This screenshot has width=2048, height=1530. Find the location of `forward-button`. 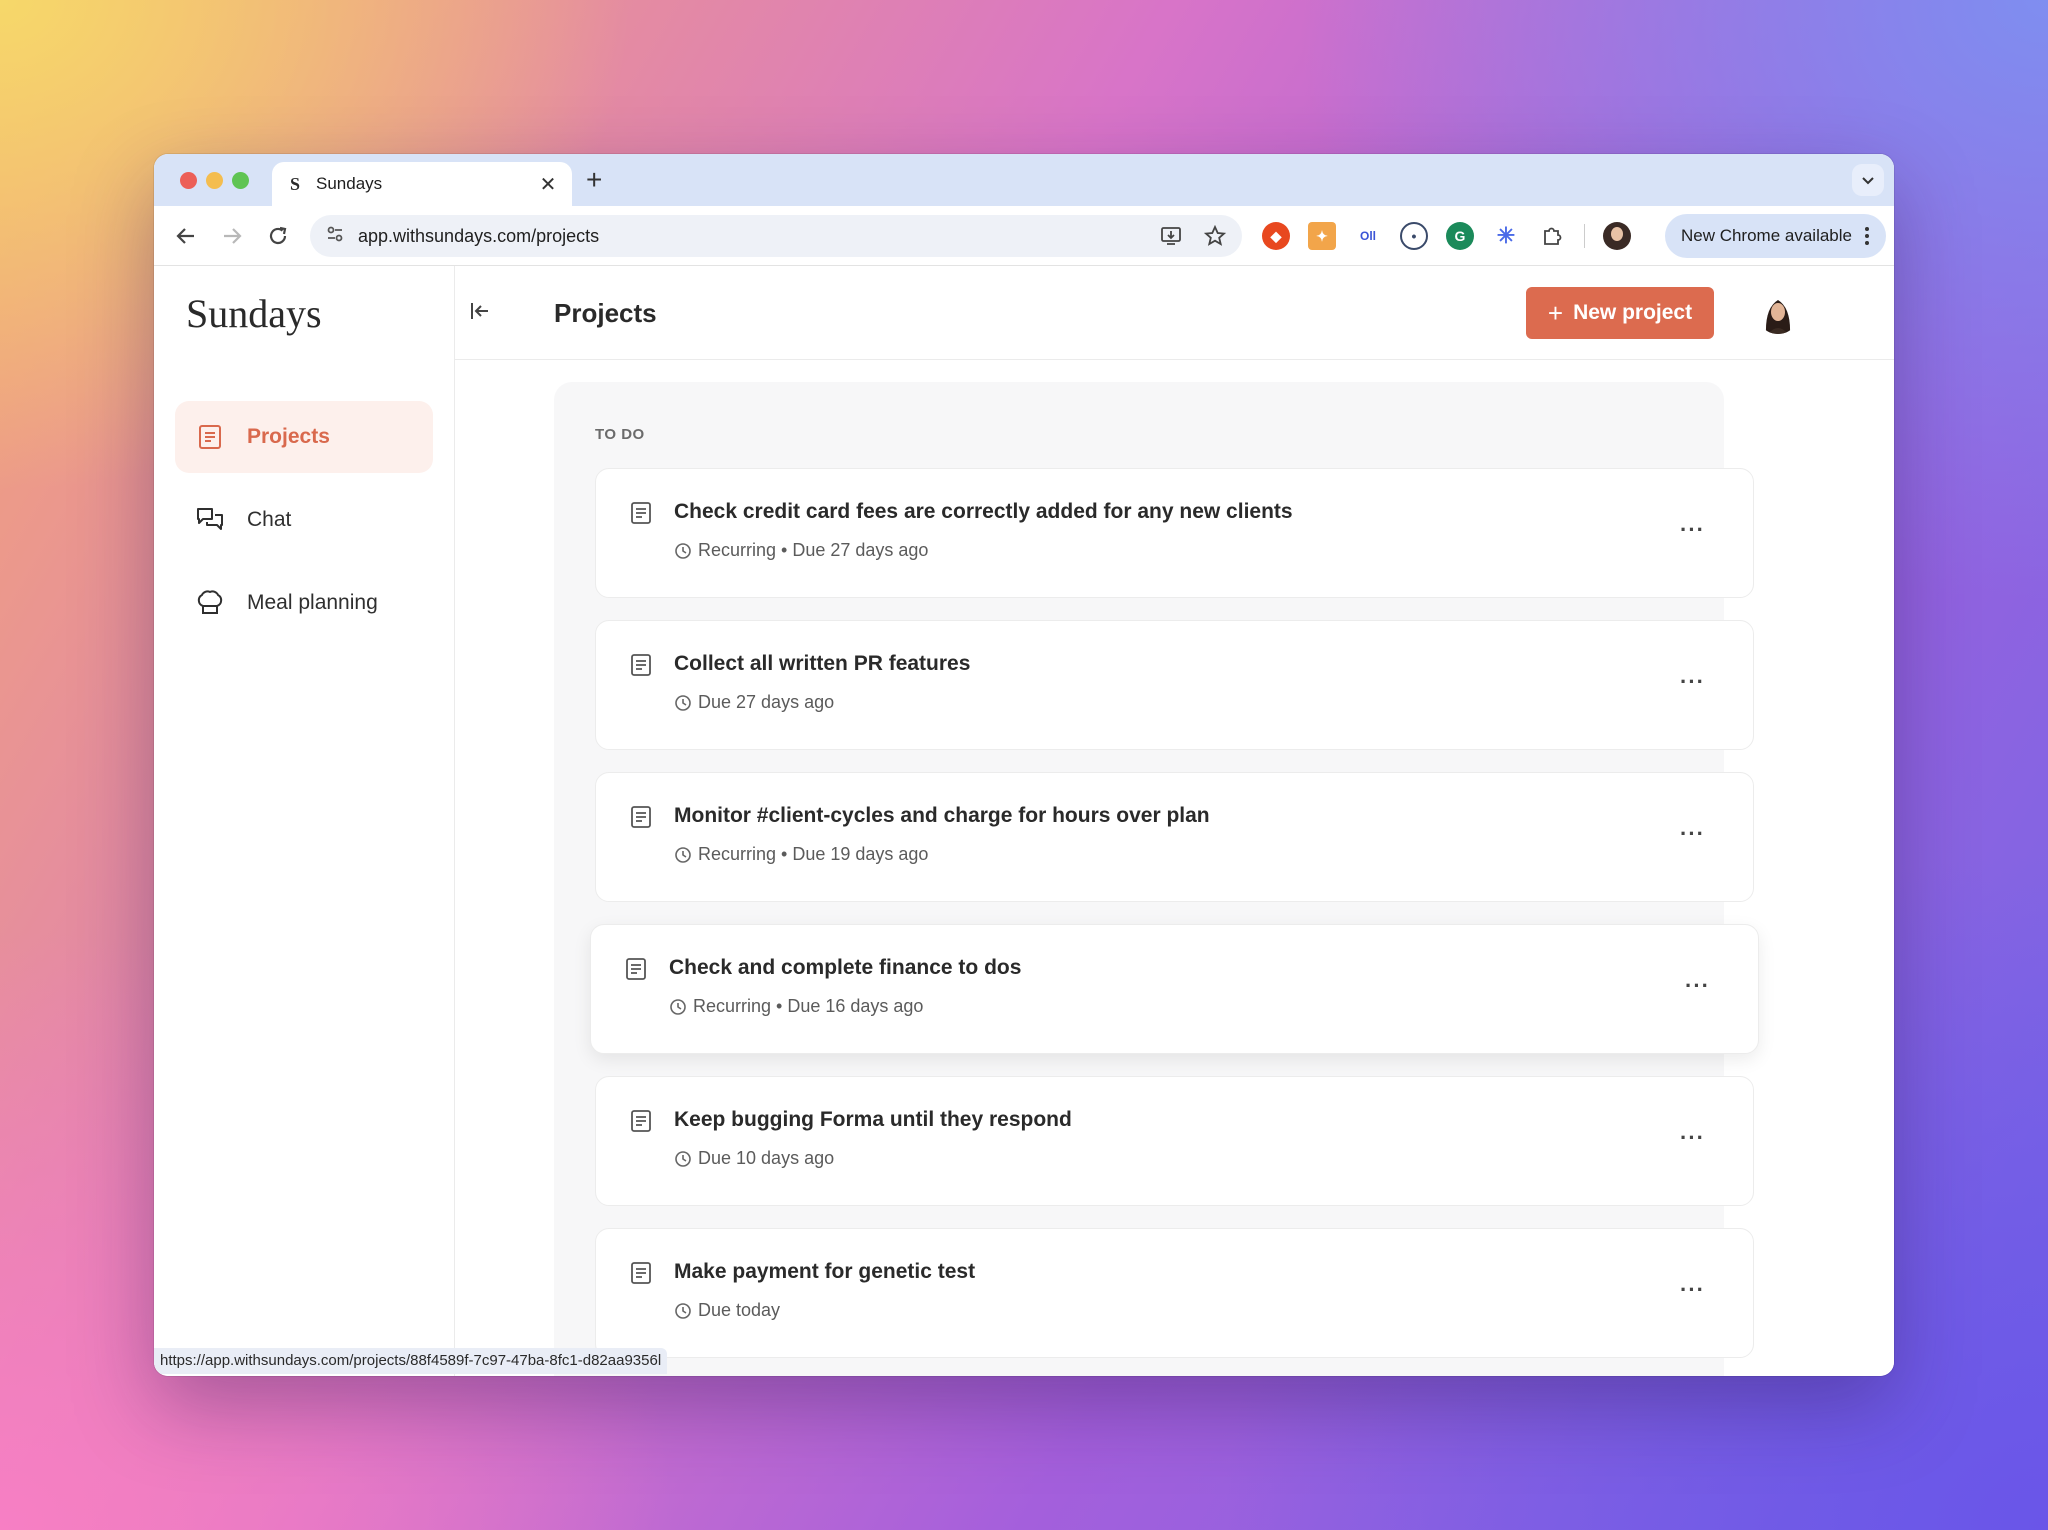

forward-button is located at coordinates (232, 236).